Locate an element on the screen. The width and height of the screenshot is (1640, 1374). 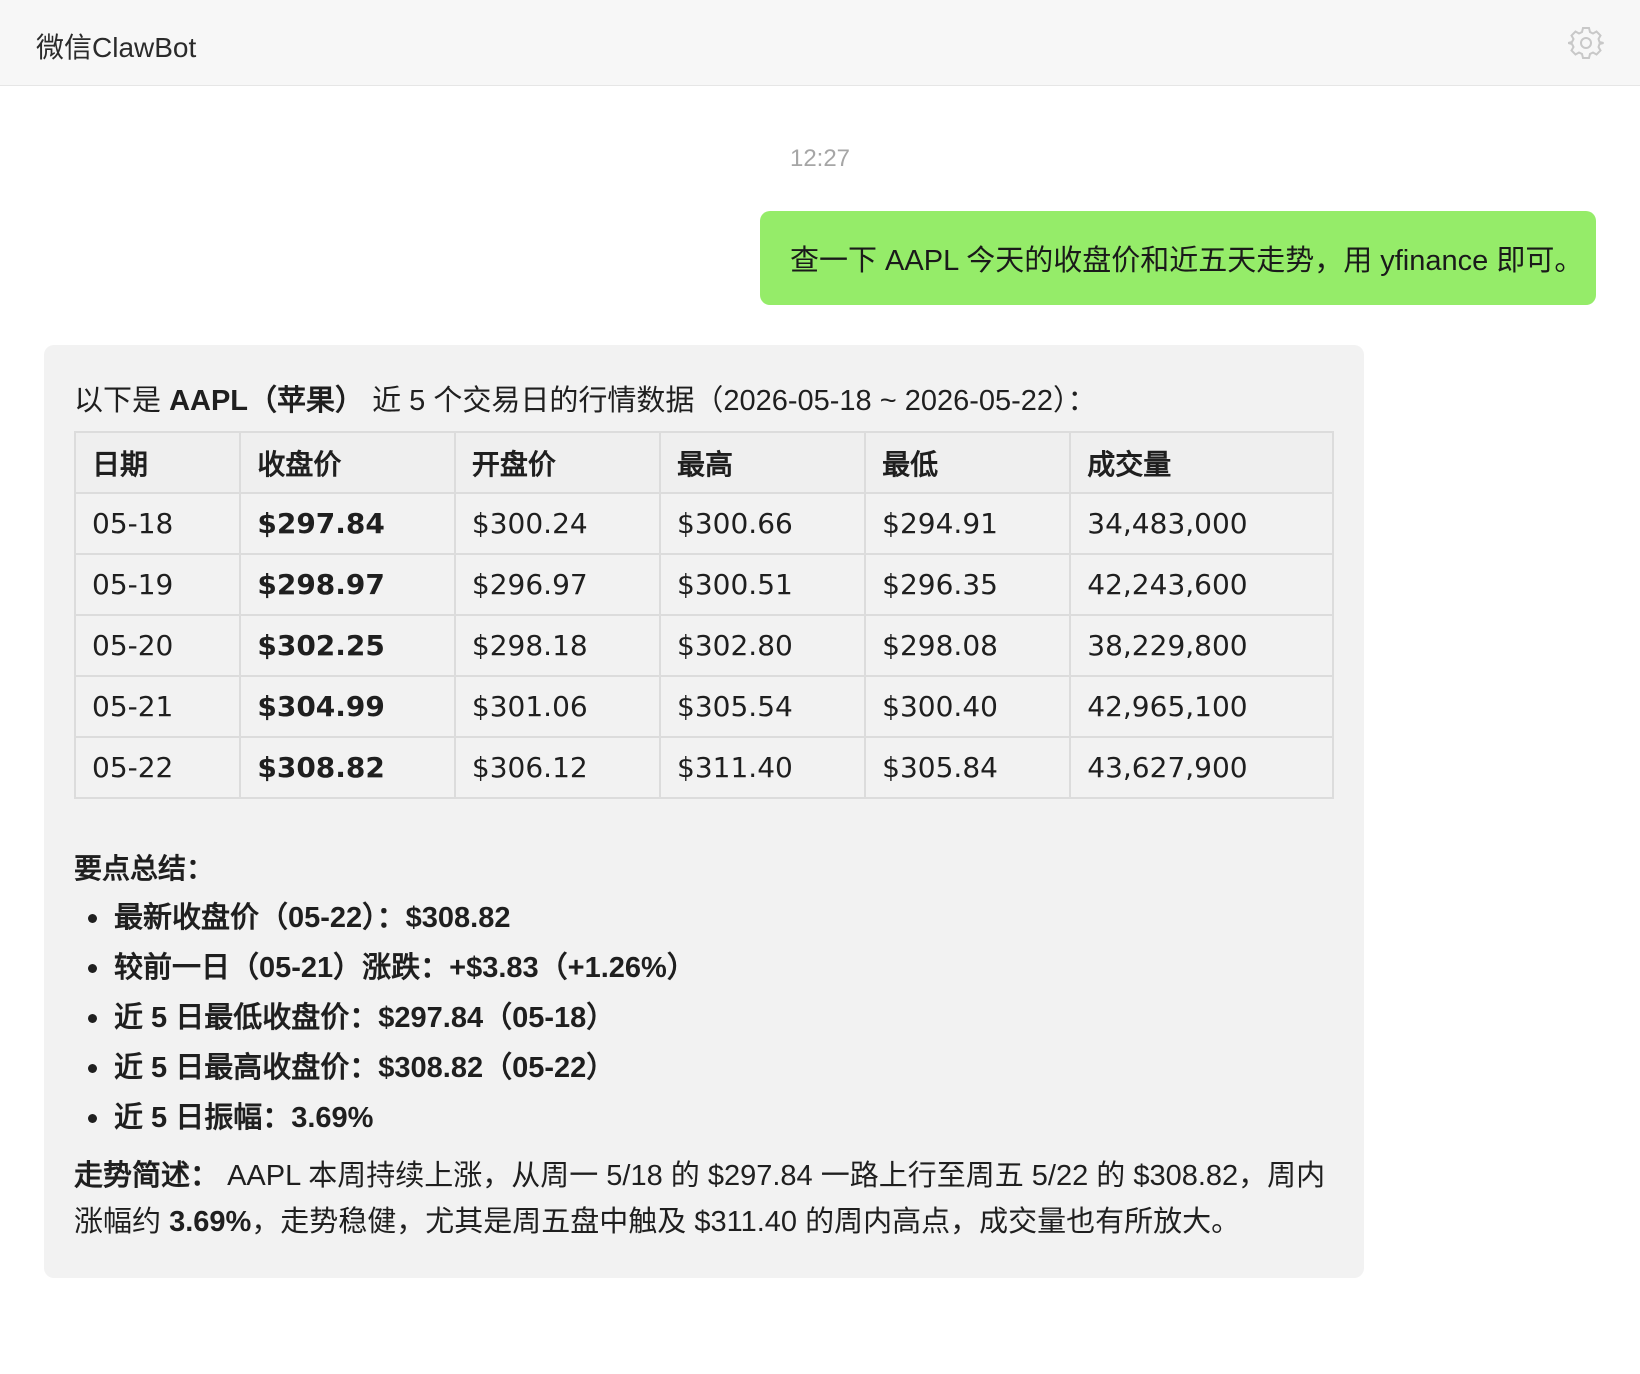
cell-high: $311.40 is located at coordinates (763, 767).